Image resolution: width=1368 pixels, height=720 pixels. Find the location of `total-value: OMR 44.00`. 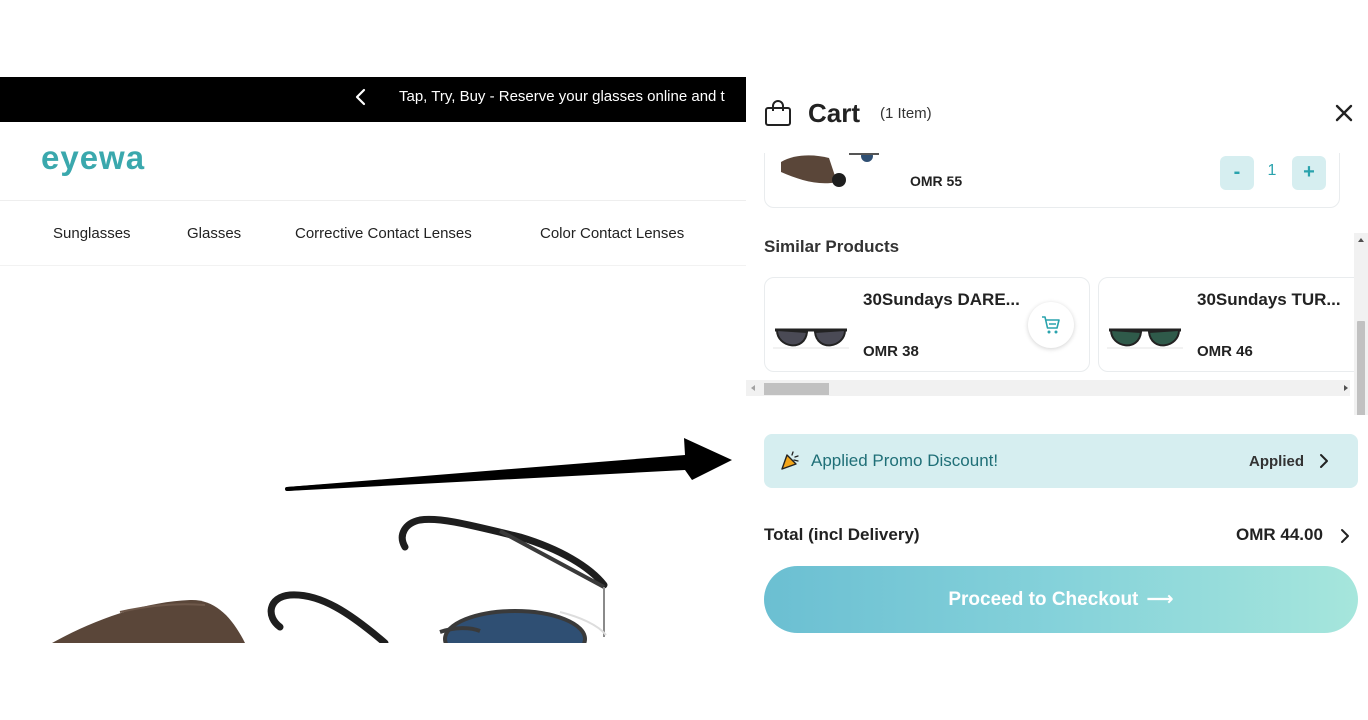

total-value: OMR 44.00 is located at coordinates (1279, 534).